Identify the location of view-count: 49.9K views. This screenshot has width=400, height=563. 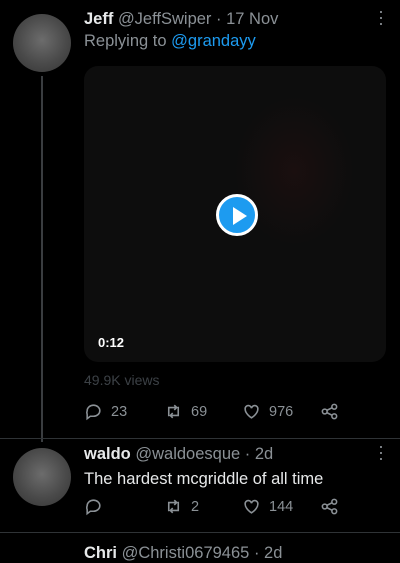
(122, 380).